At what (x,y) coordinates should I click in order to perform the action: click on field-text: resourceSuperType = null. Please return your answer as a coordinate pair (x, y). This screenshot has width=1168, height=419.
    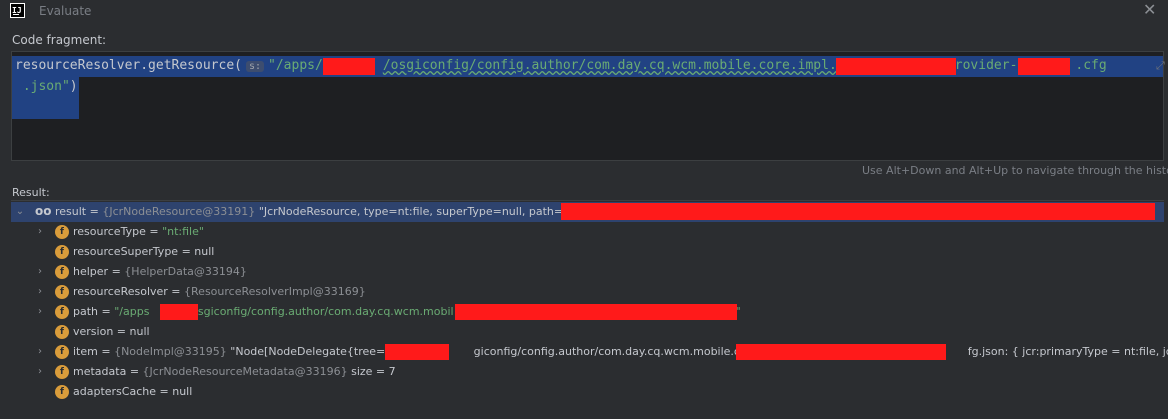
    Looking at the image, I should click on (144, 251).